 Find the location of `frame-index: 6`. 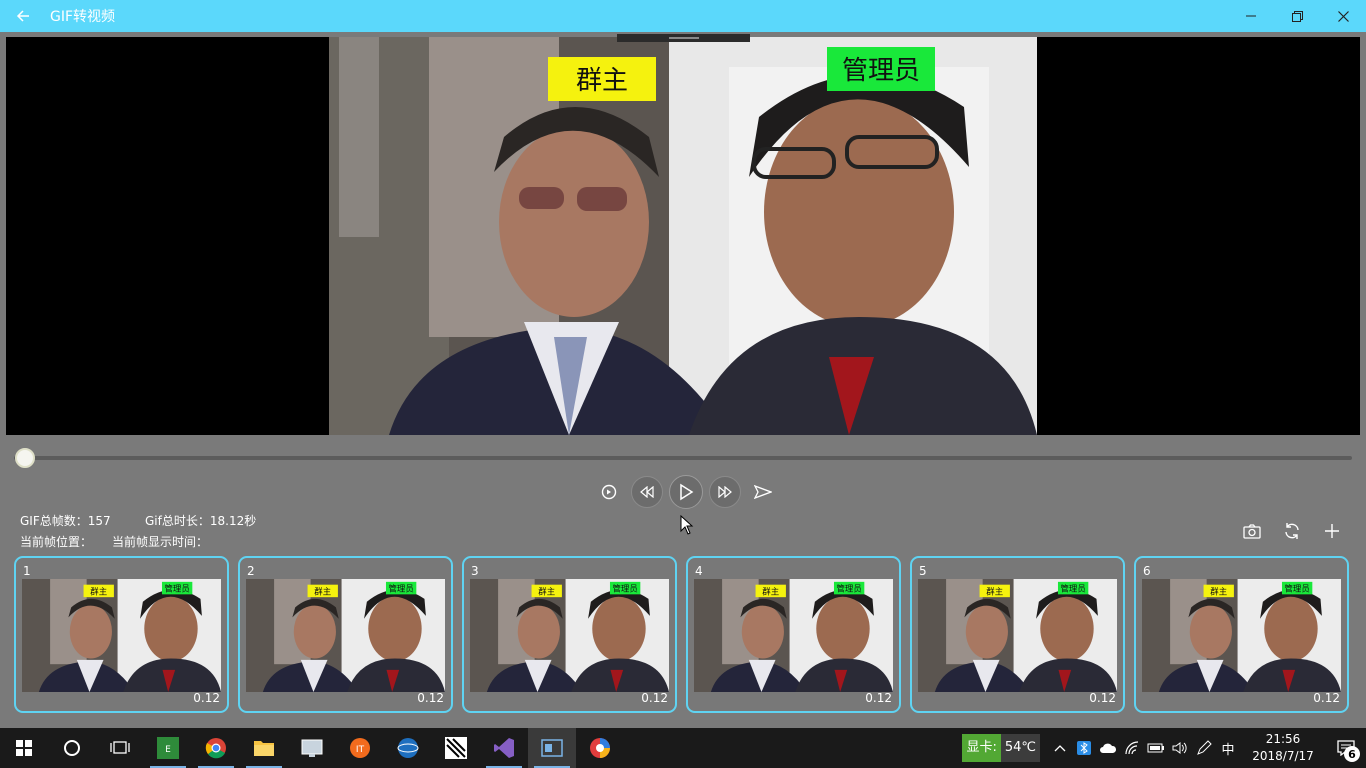

frame-index: 6 is located at coordinates (1147, 571).